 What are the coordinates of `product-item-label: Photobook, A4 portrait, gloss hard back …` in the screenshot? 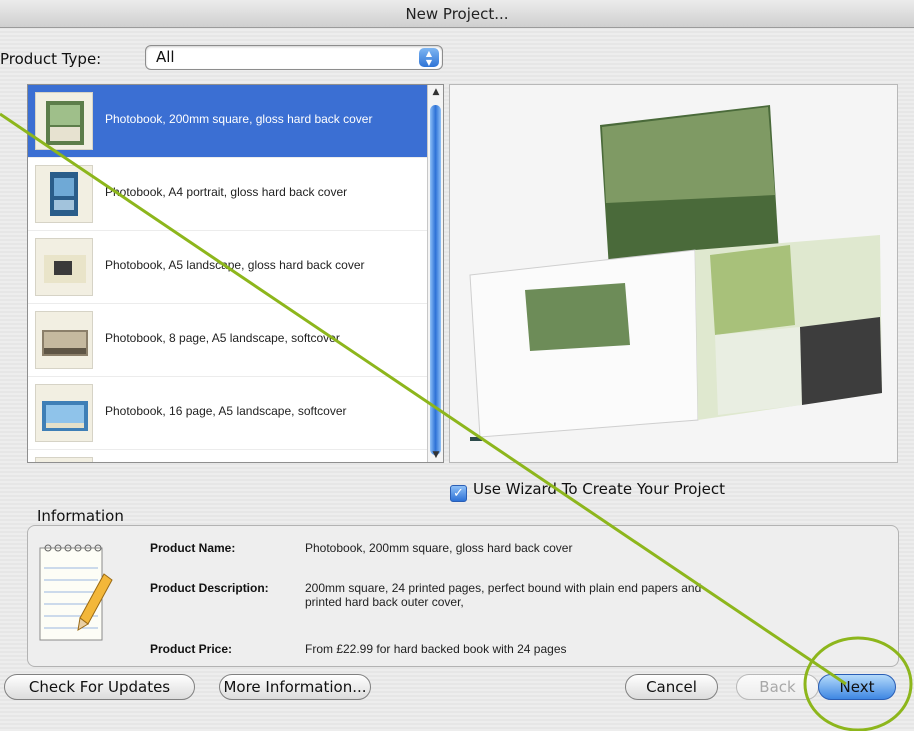 It's located at (226, 192).